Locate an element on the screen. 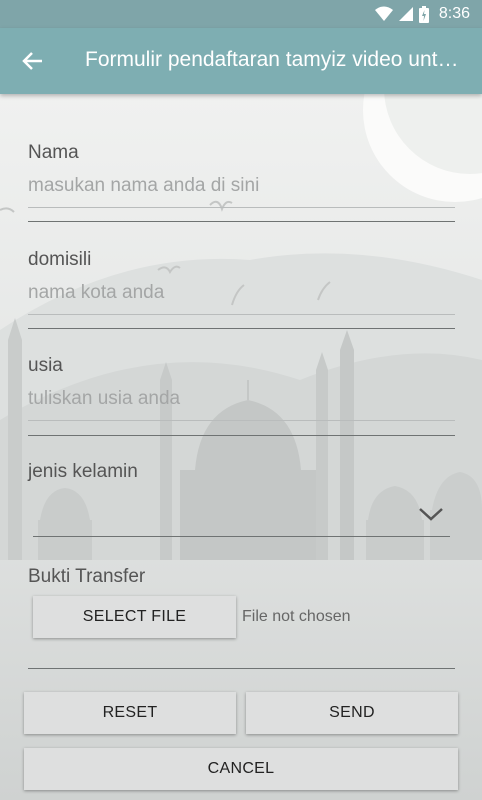 This screenshot has width=482, height=800. nama-input-underline is located at coordinates (241, 207).